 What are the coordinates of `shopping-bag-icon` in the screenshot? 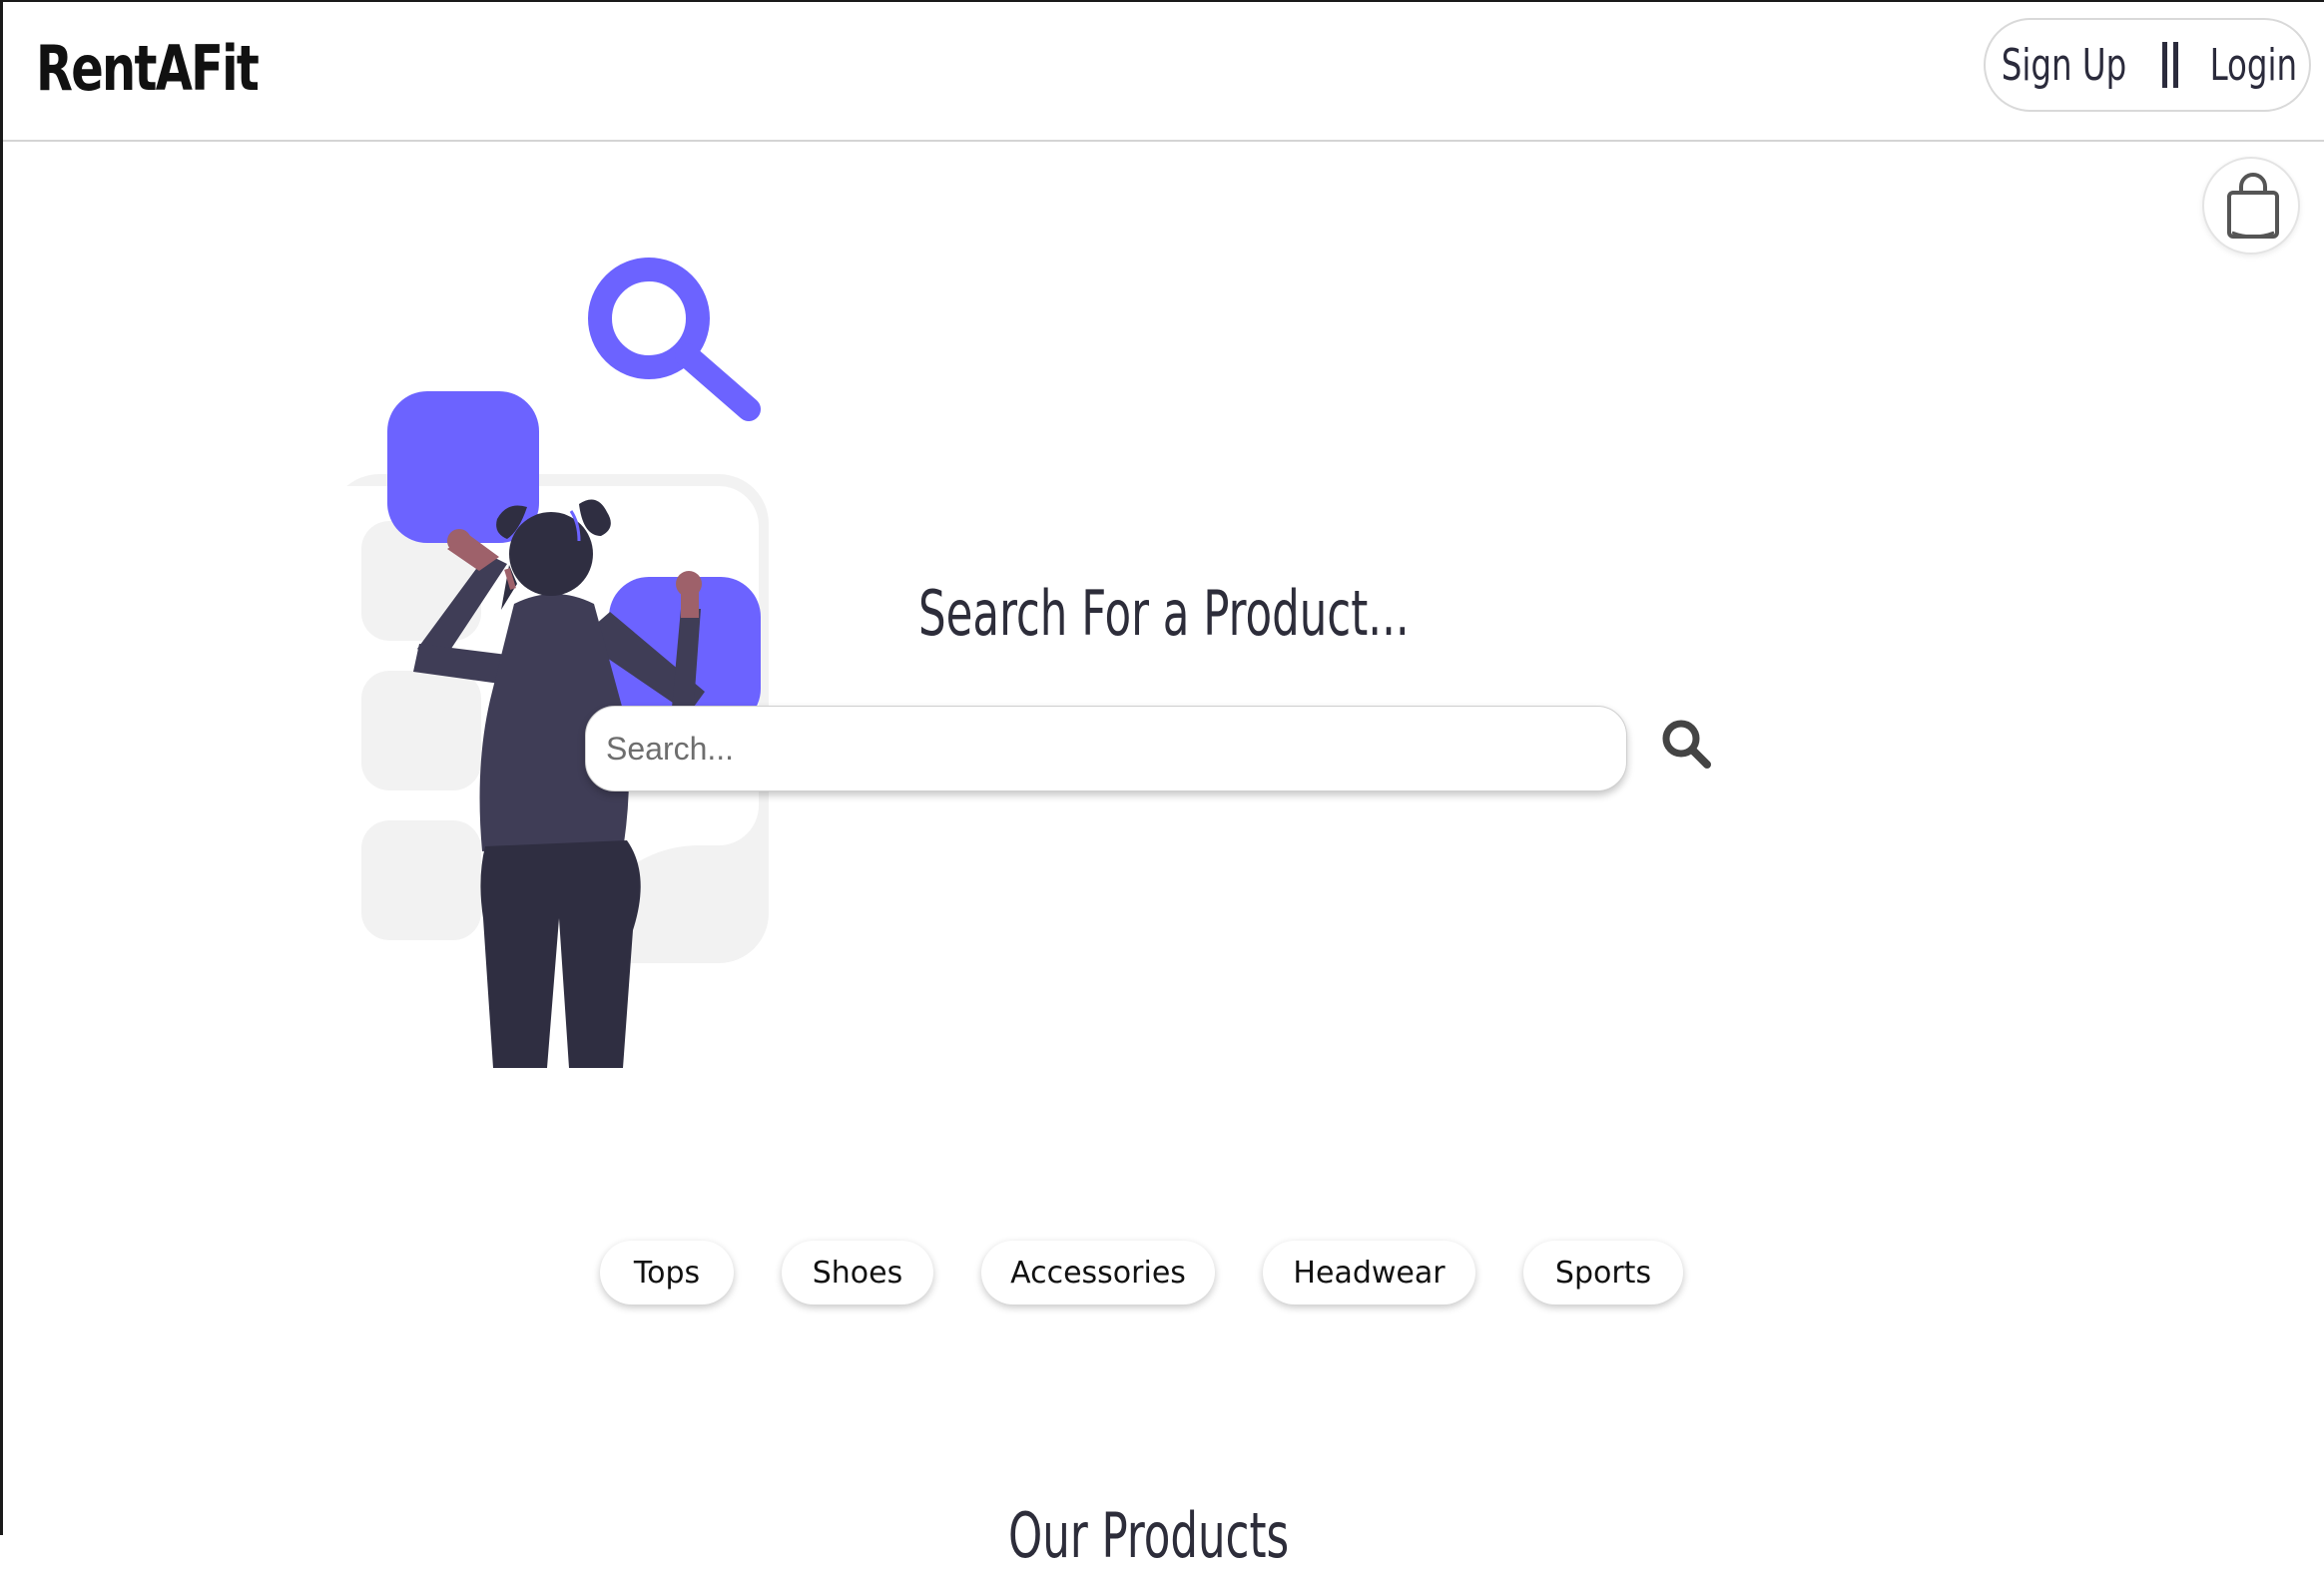 It's located at (2253, 206).